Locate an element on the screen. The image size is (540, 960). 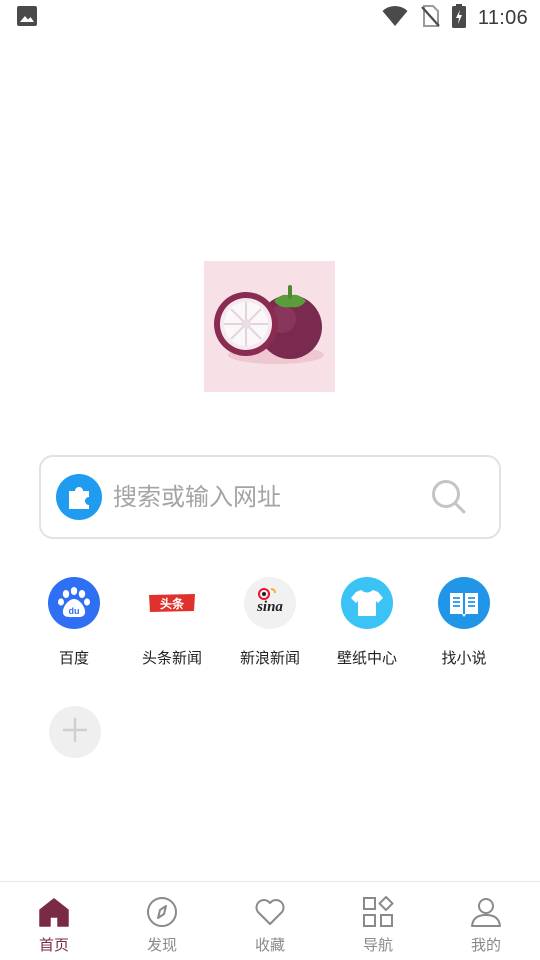
add-shortcut-button is located at coordinates (75, 732).